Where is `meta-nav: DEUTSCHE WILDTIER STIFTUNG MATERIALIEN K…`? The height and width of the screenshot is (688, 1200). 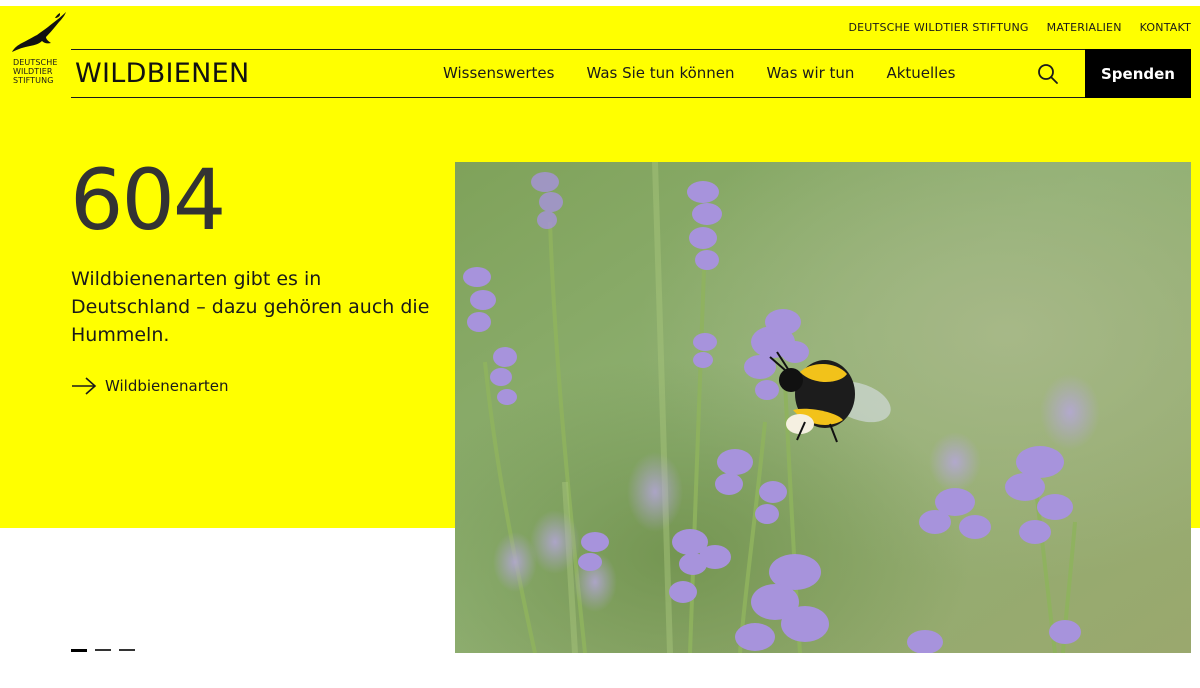 meta-nav: DEUTSCHE WILDTIER STIFTUNG MATERIALIEN K… is located at coordinates (1019, 27).